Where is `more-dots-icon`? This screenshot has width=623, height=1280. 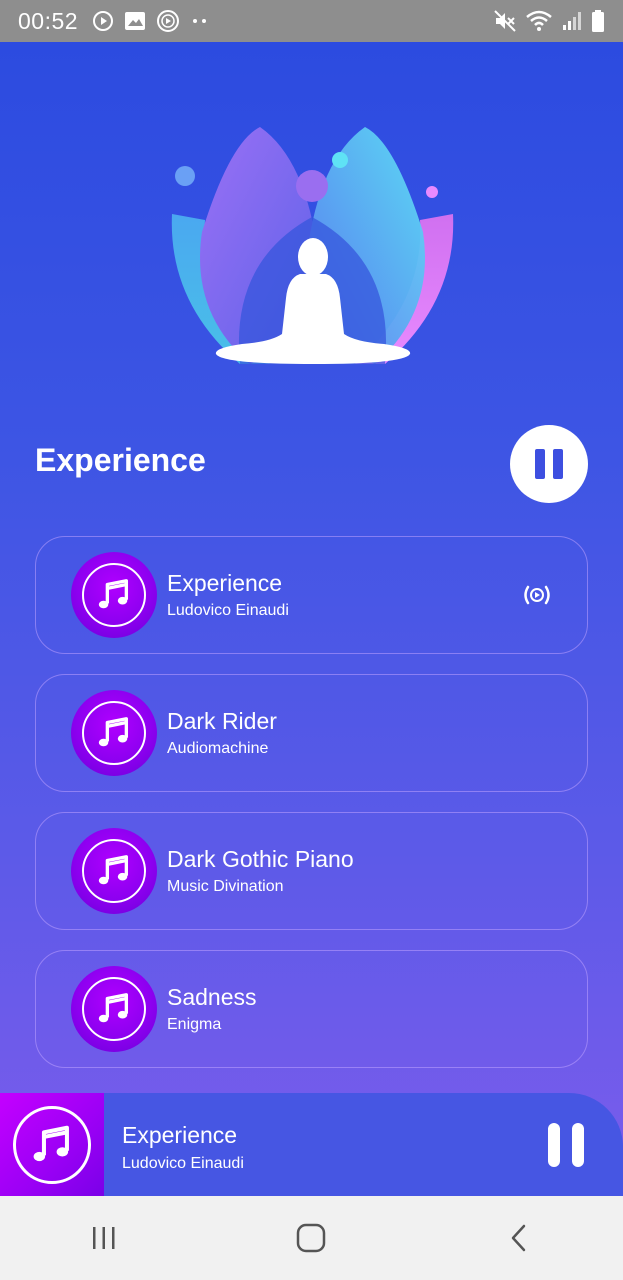
more-dots-icon is located at coordinates (200, 21).